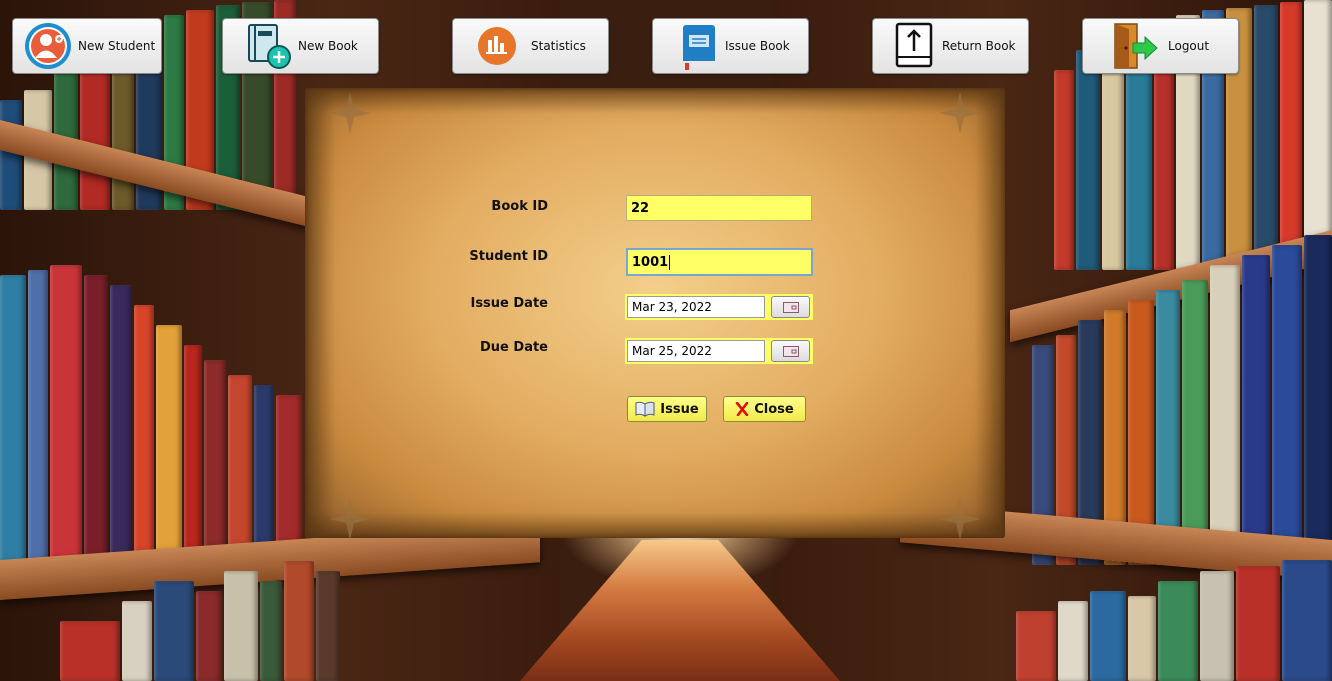 This screenshot has height=681, width=1332. What do you see at coordinates (699, 47) in the screenshot?
I see `issue-book-icon` at bounding box center [699, 47].